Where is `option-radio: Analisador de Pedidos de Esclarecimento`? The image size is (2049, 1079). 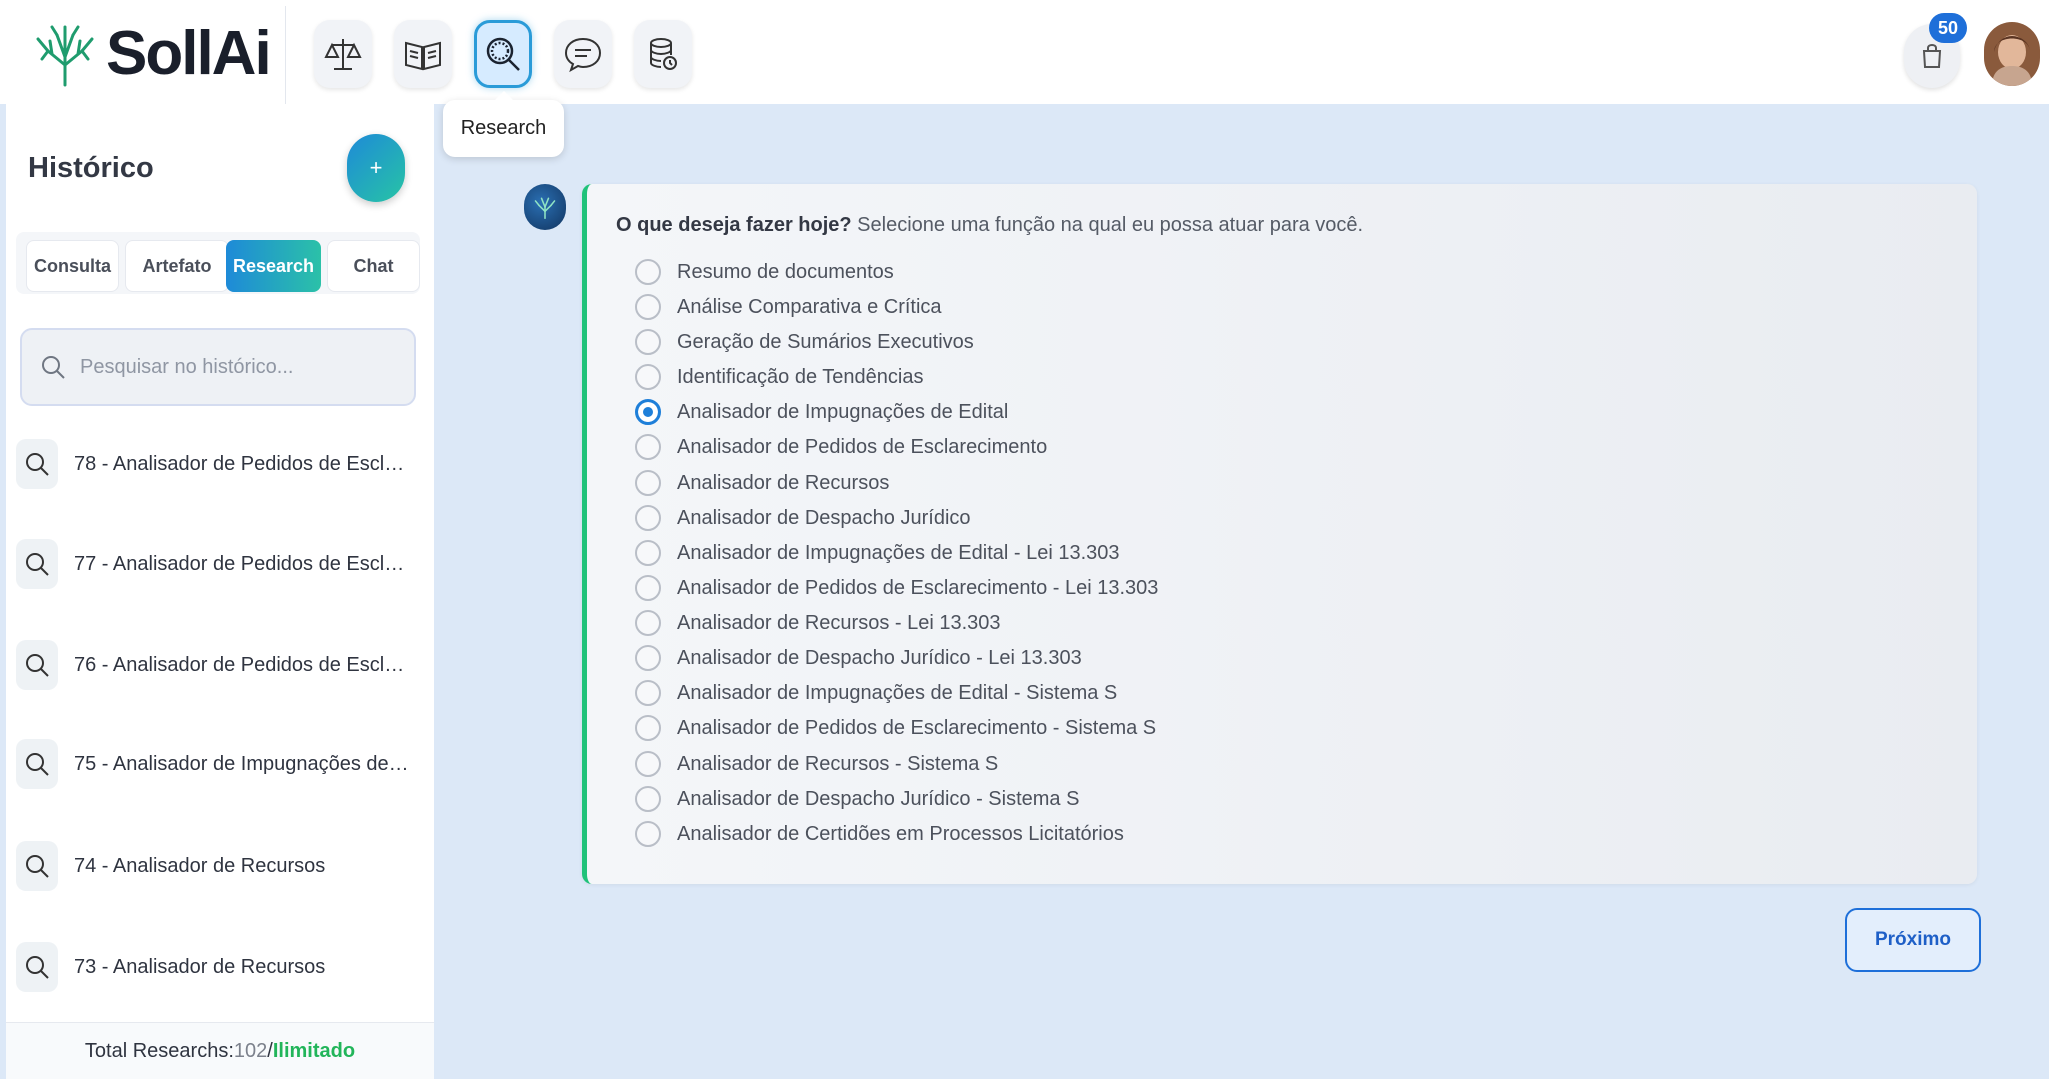 option-radio: Analisador de Pedidos de Esclarecimento is located at coordinates (841, 447).